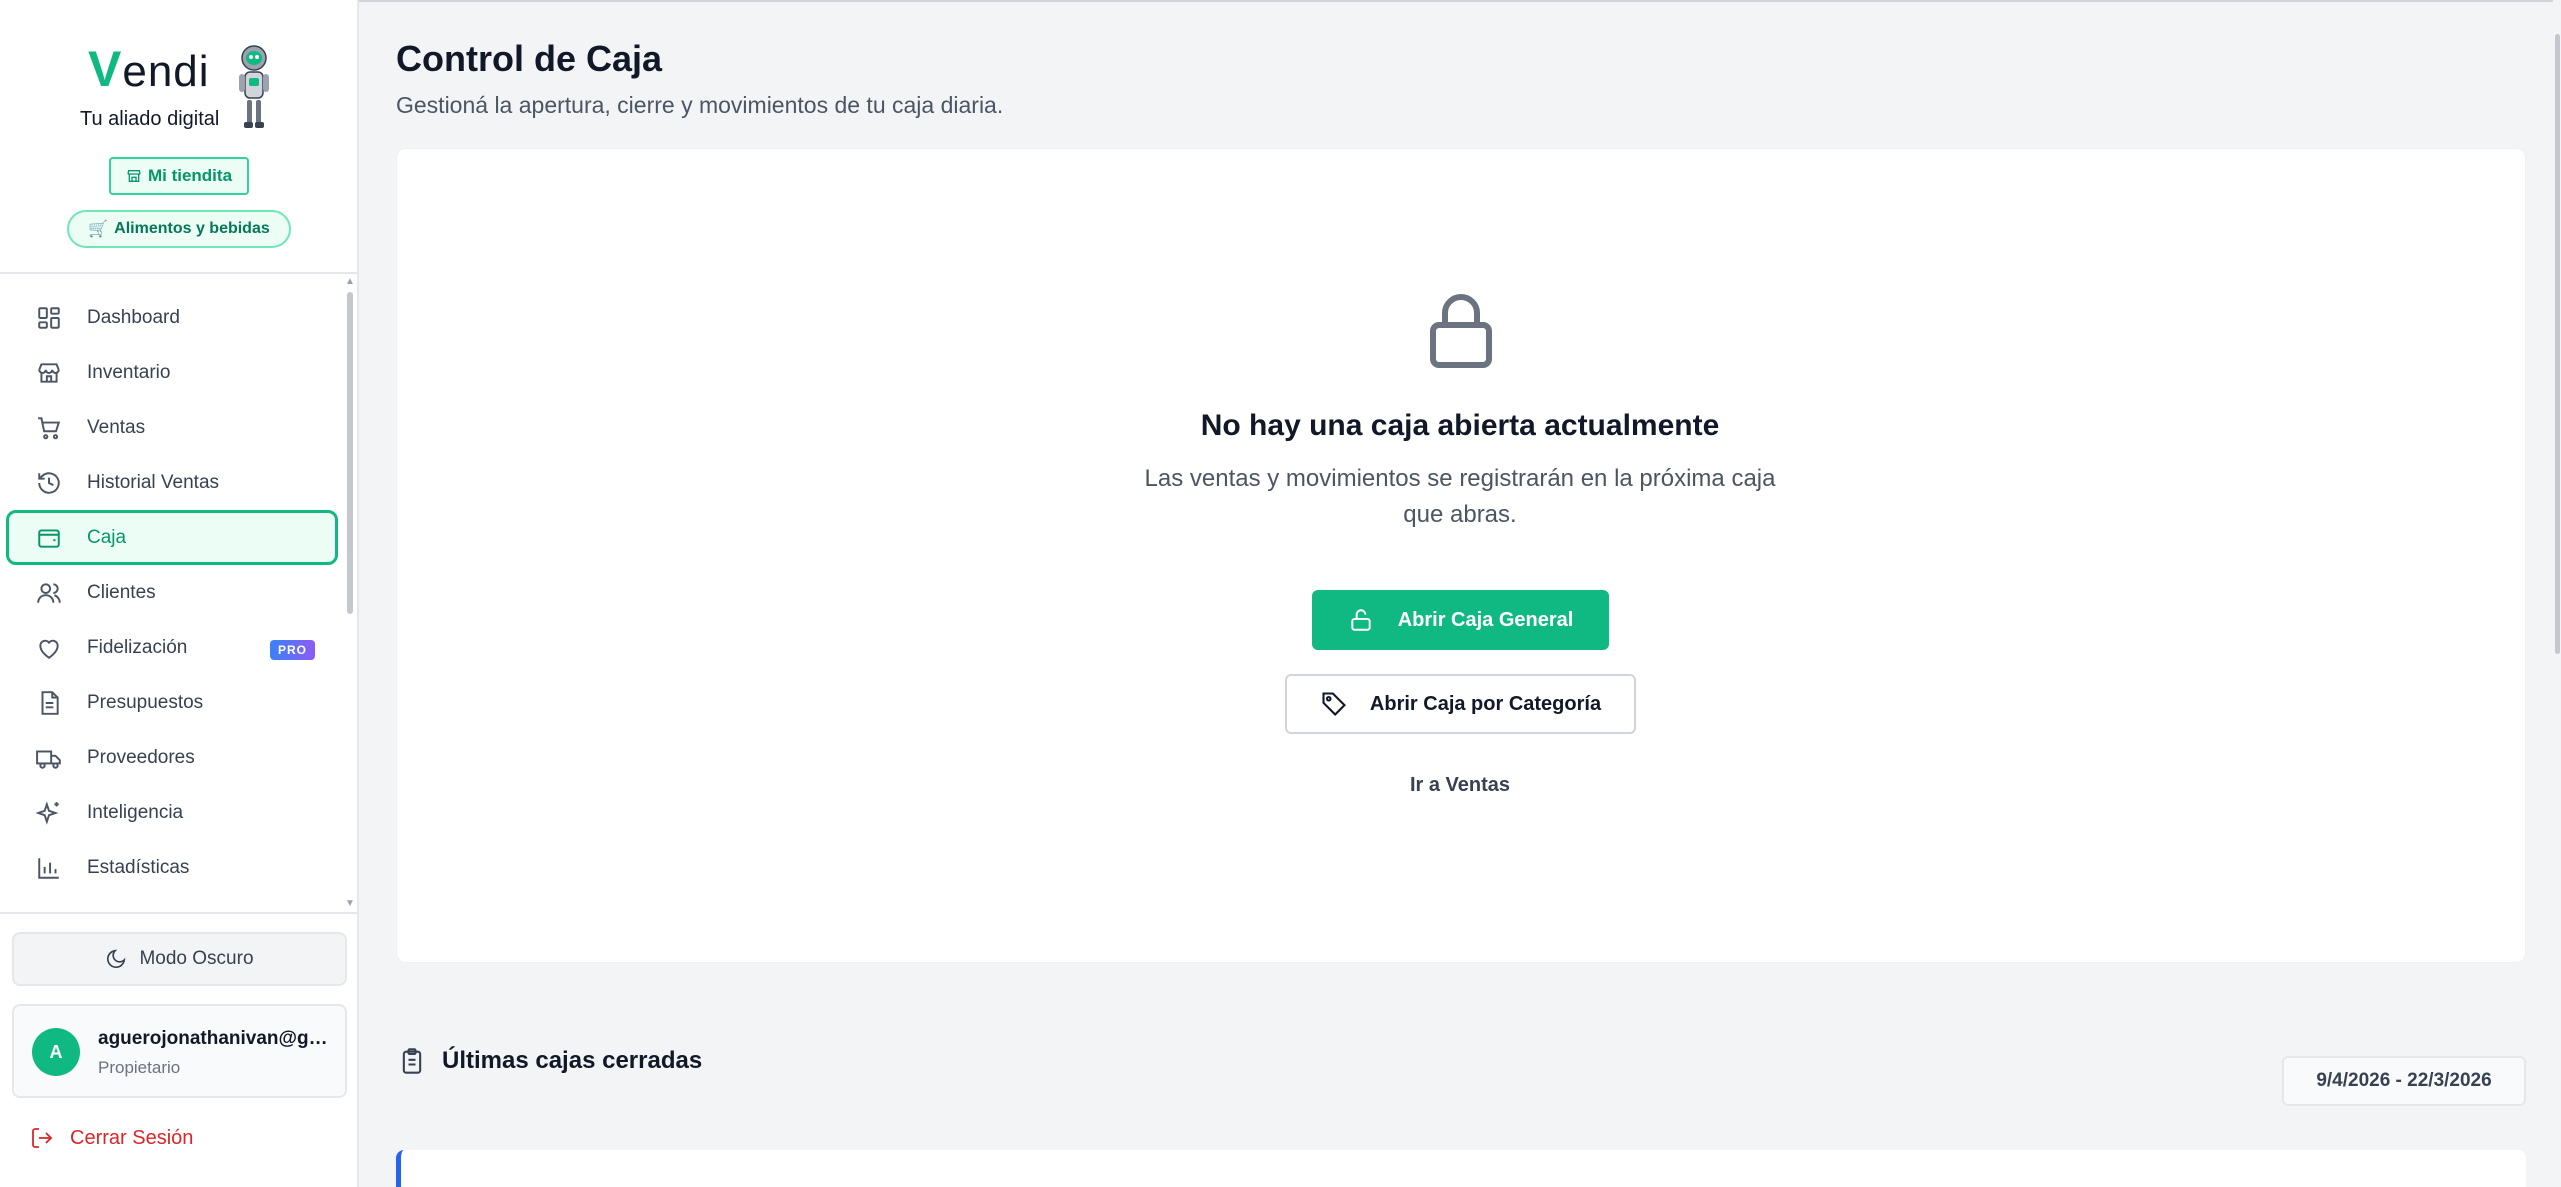 The height and width of the screenshot is (1187, 2561). What do you see at coordinates (49, 538) in the screenshot?
I see `wallet-icon` at bounding box center [49, 538].